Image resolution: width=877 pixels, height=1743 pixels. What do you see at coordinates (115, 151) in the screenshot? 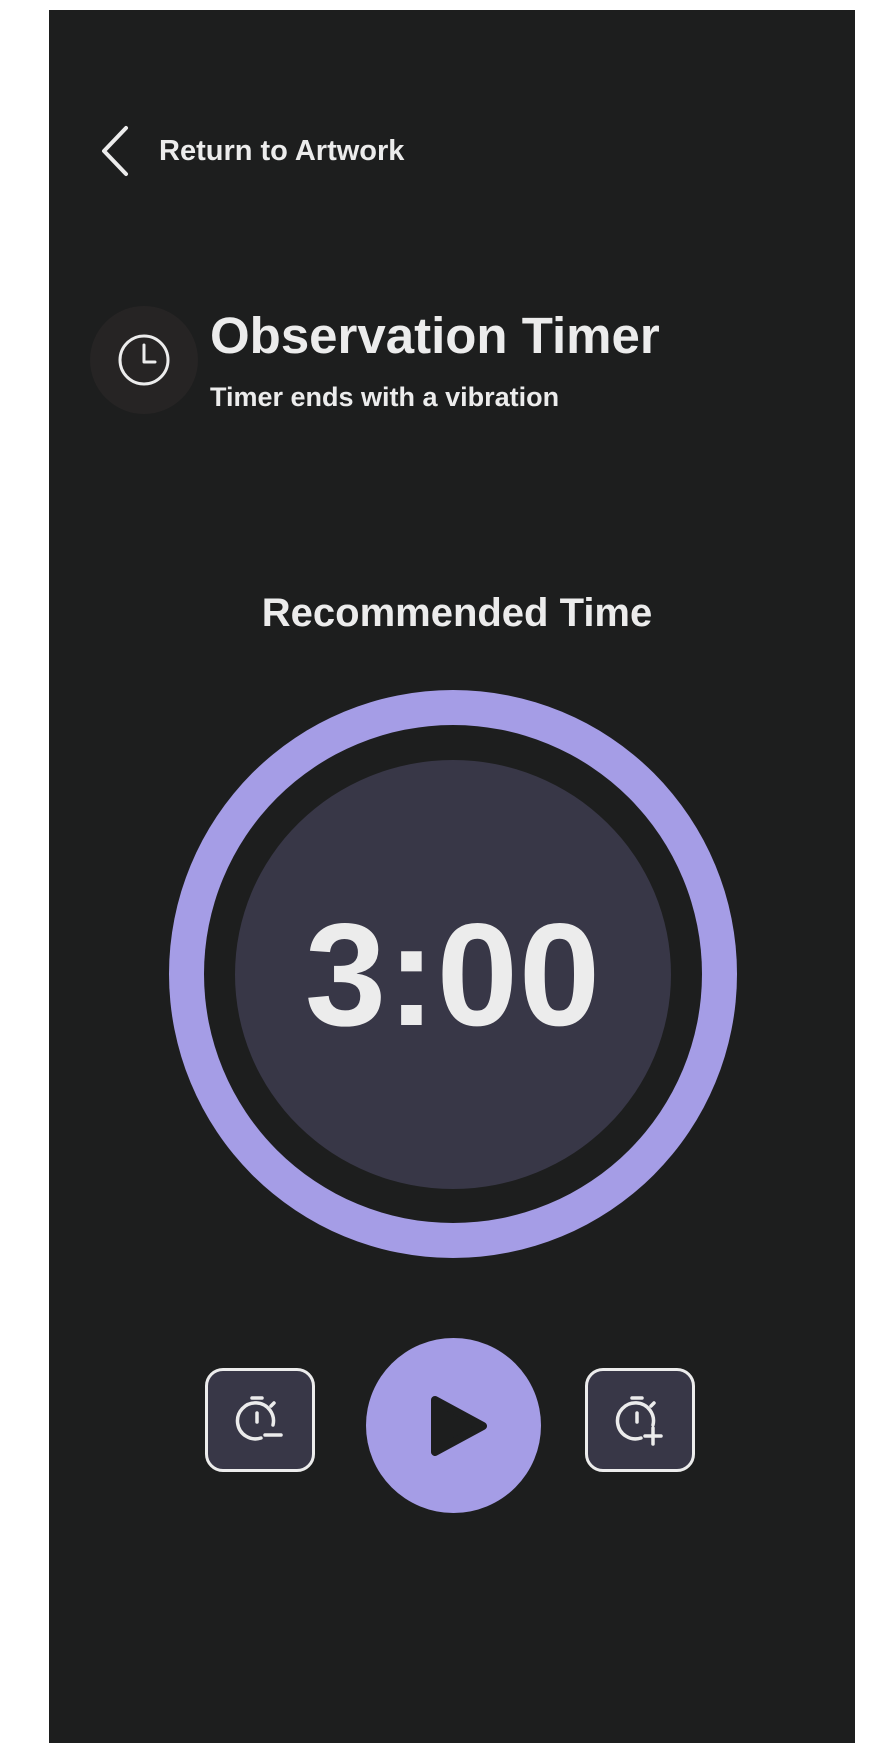
I see `chevron-left-icon` at bounding box center [115, 151].